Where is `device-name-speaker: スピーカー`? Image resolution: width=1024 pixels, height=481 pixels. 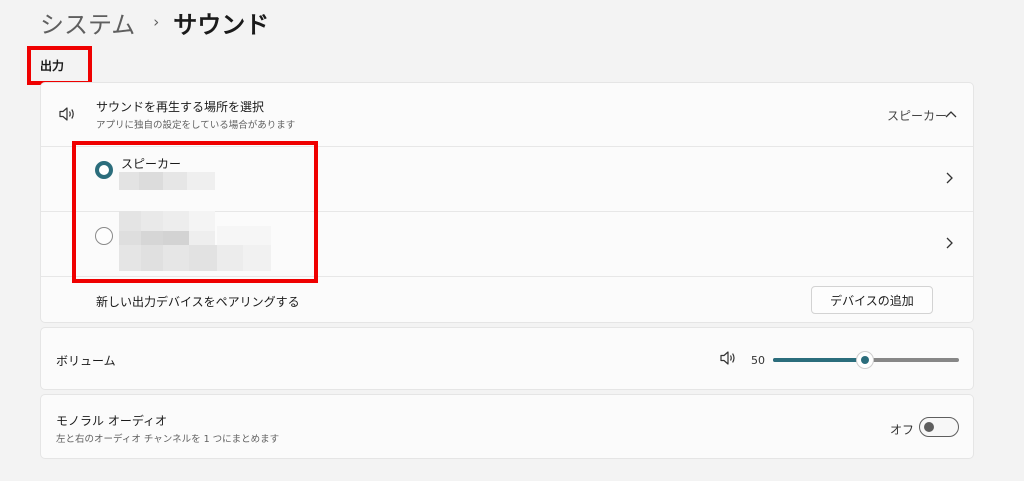
device-name-speaker: スピーカー is located at coordinates (151, 164).